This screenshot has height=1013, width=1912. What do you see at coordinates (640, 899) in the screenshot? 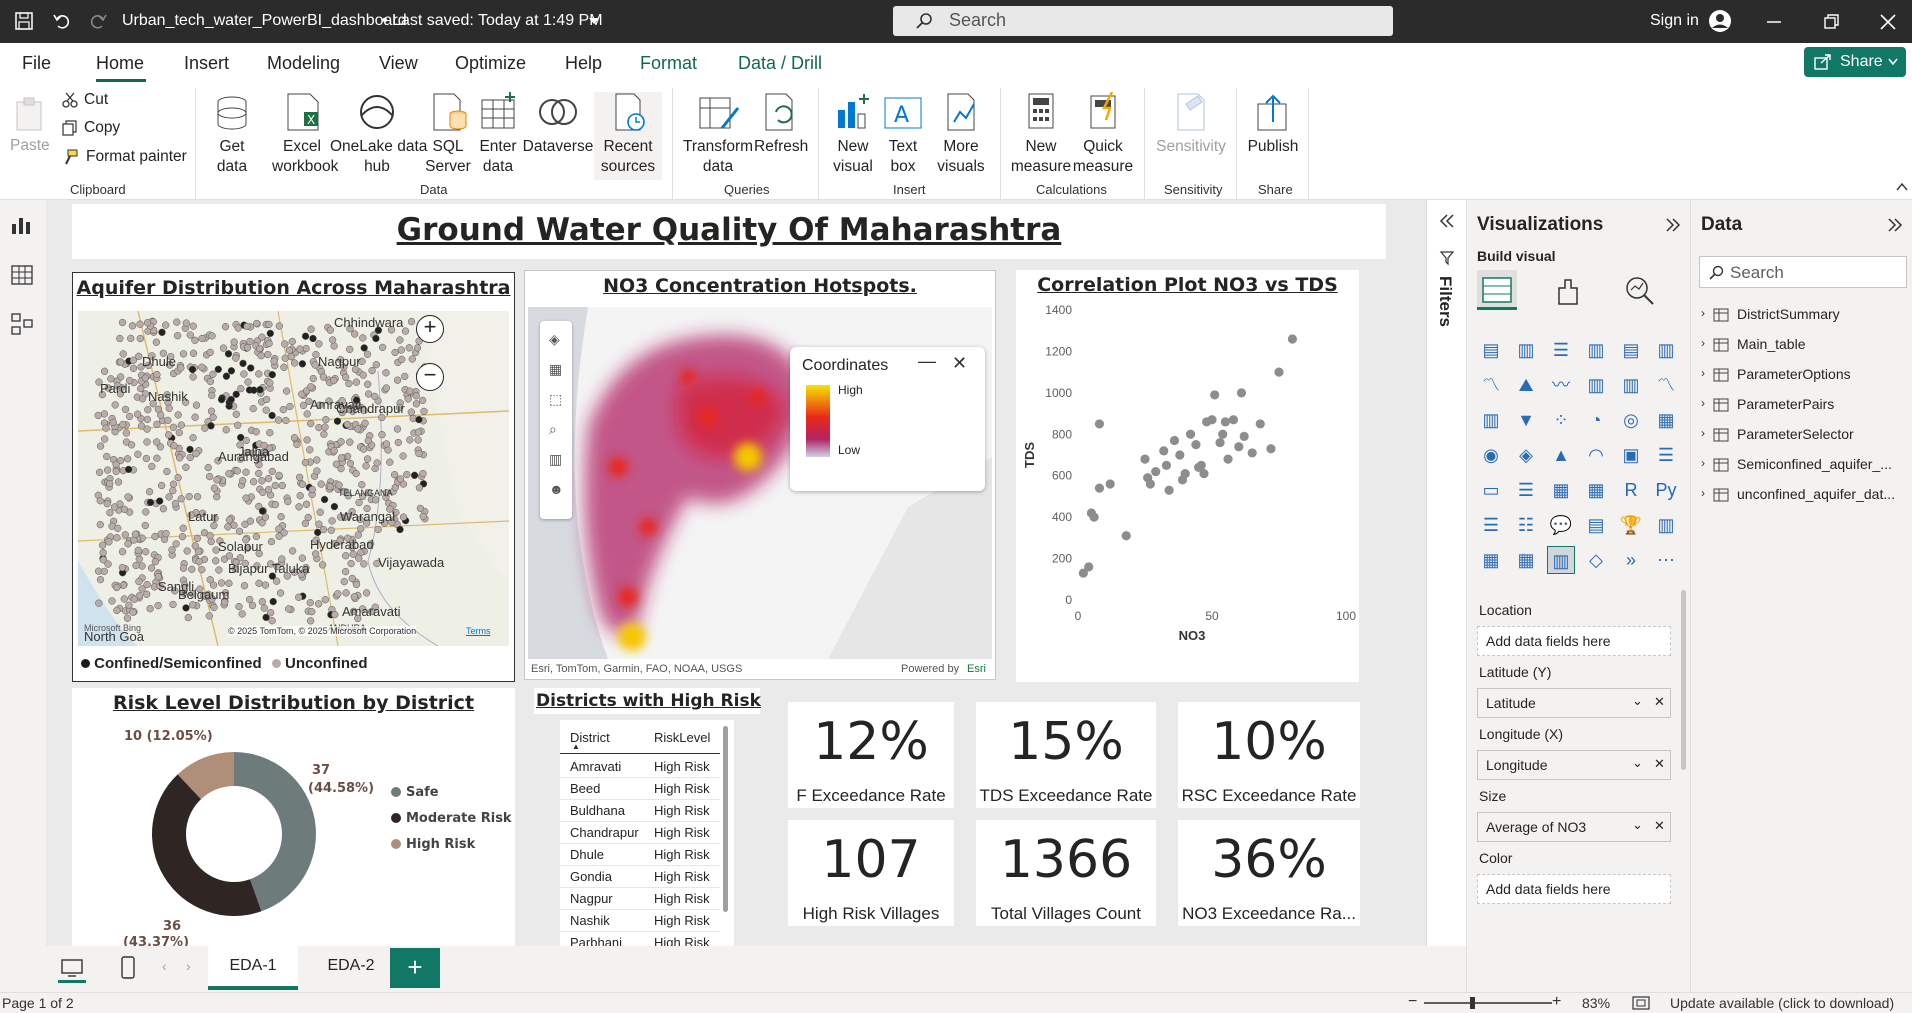
I see `table-row: Nagpur High Risk` at bounding box center [640, 899].